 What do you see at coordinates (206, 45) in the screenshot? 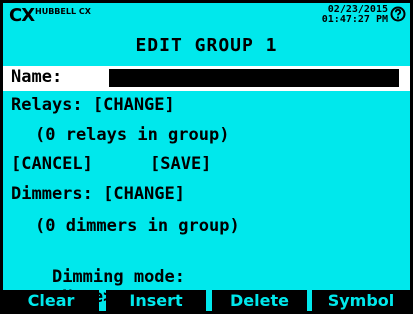
I see `page-title: EDIT GROUP 1` at bounding box center [206, 45].